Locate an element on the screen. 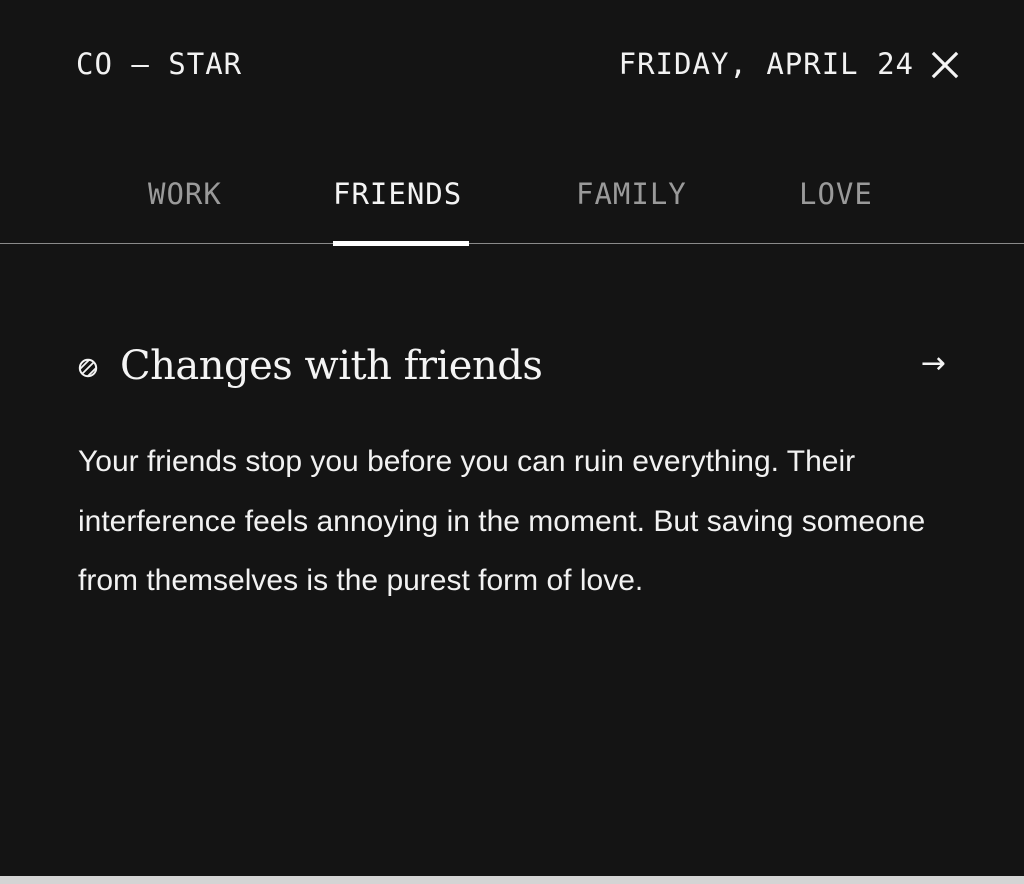 The image size is (1024, 884). active-tab-indicator is located at coordinates (401, 243).